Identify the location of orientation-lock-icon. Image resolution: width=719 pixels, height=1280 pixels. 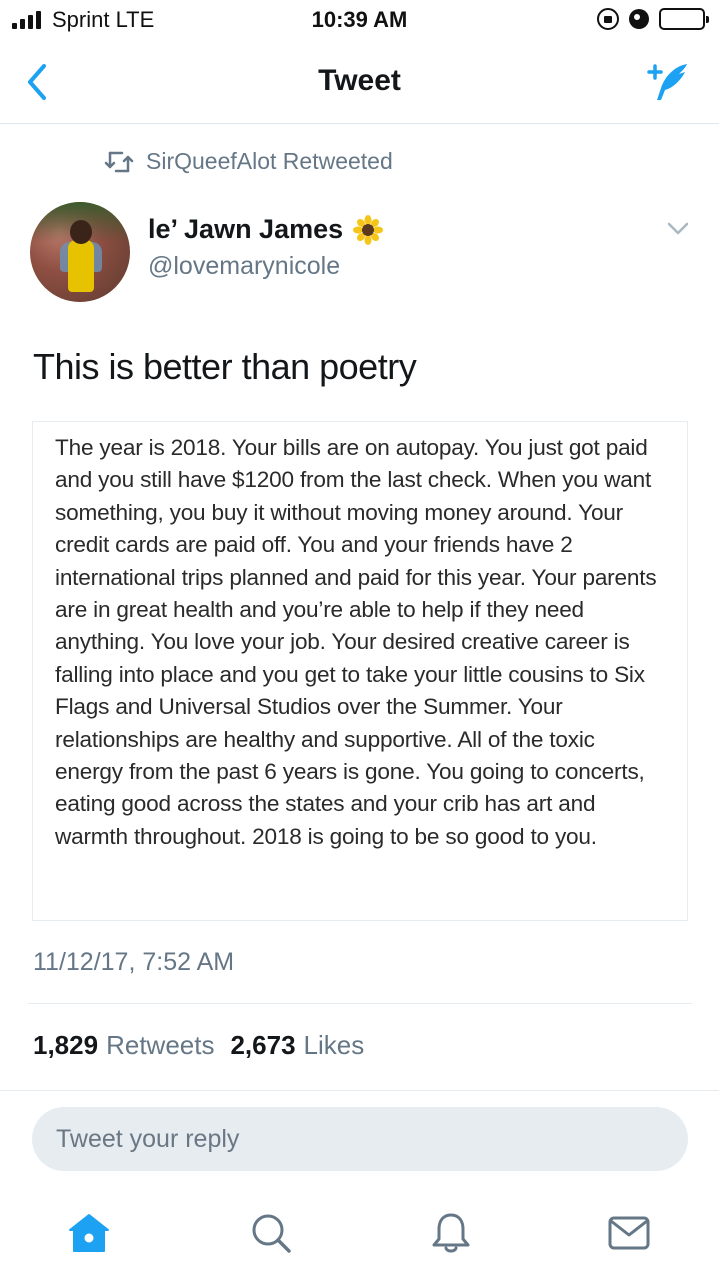
(608, 19).